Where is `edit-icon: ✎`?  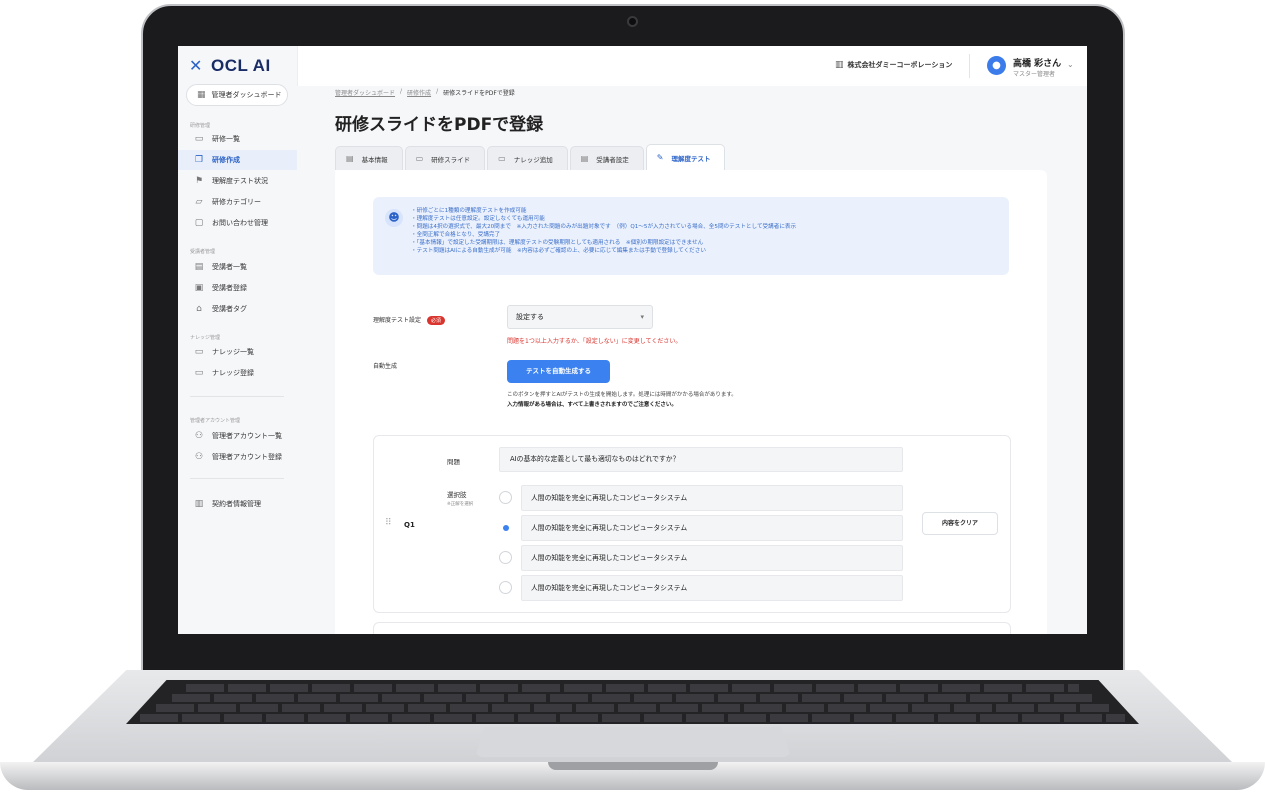 edit-icon: ✎ is located at coordinates (660, 157).